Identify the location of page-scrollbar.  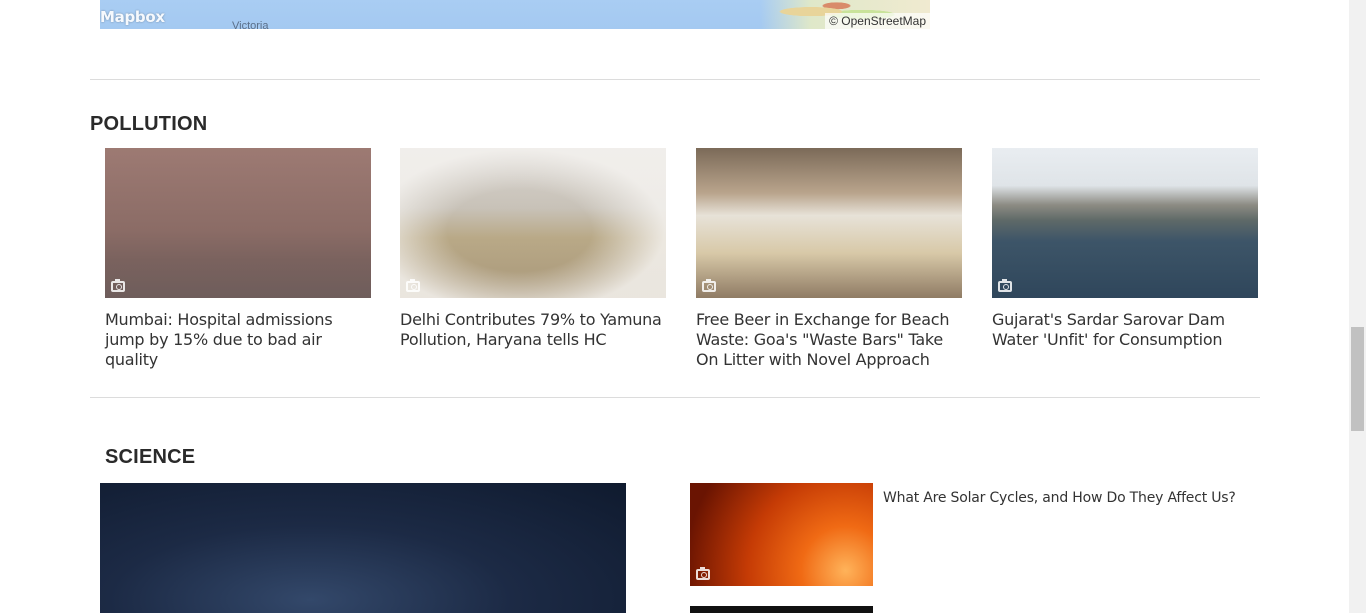
(1357, 306).